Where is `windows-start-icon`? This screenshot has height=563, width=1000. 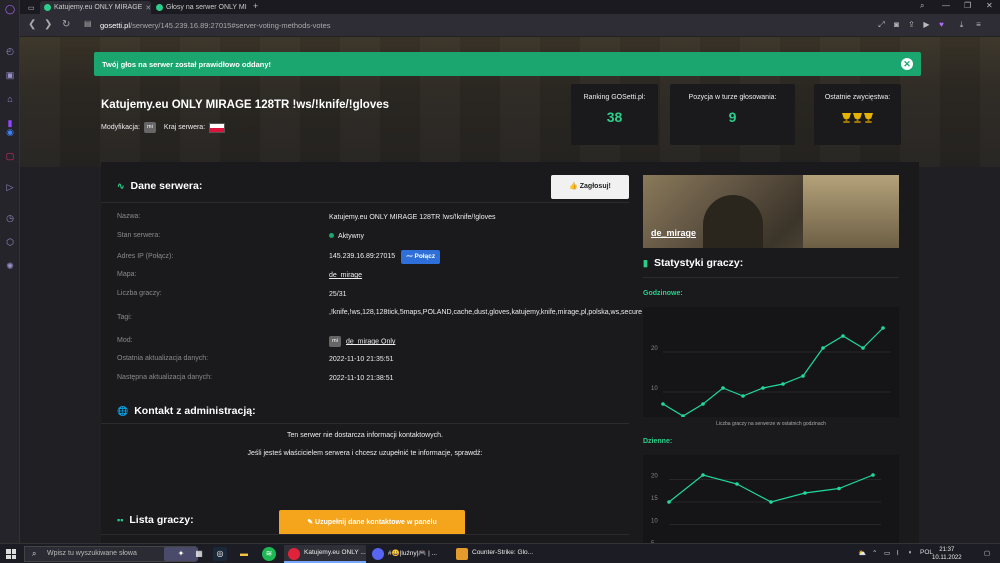 windows-start-icon is located at coordinates (11, 554).